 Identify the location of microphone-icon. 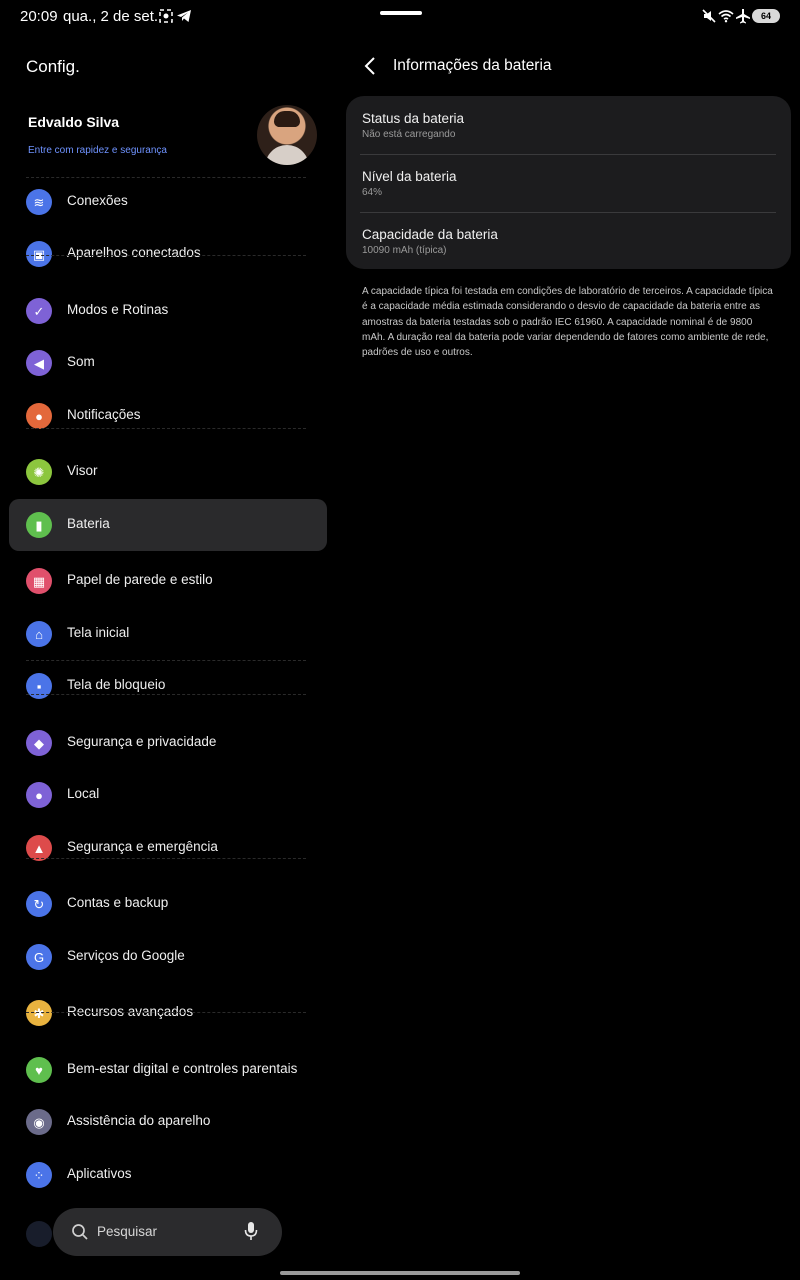
(251, 1231).